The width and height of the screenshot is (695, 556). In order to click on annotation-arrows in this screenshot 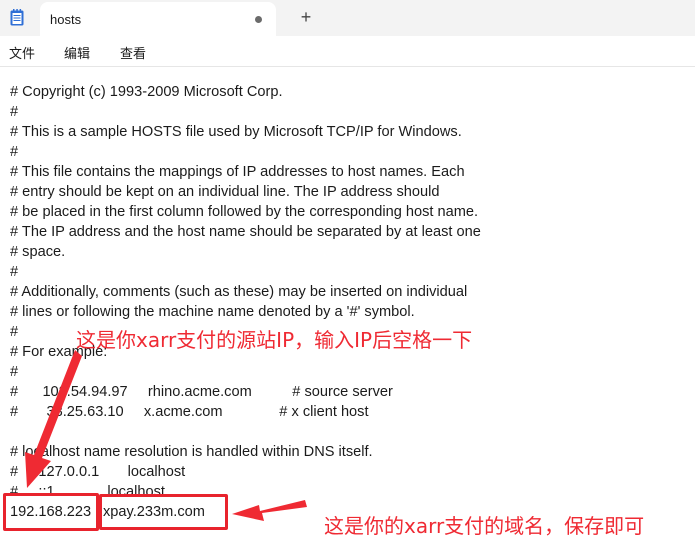, I will do `click(166, 435)`.